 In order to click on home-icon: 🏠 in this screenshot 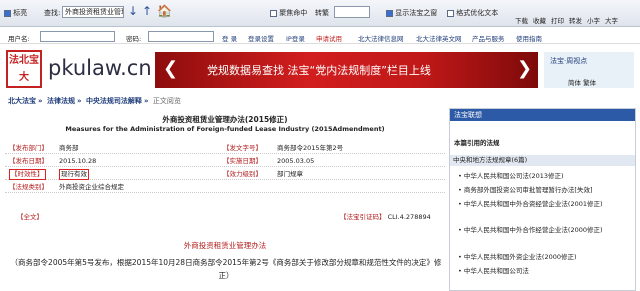, I will do `click(164, 11)`.